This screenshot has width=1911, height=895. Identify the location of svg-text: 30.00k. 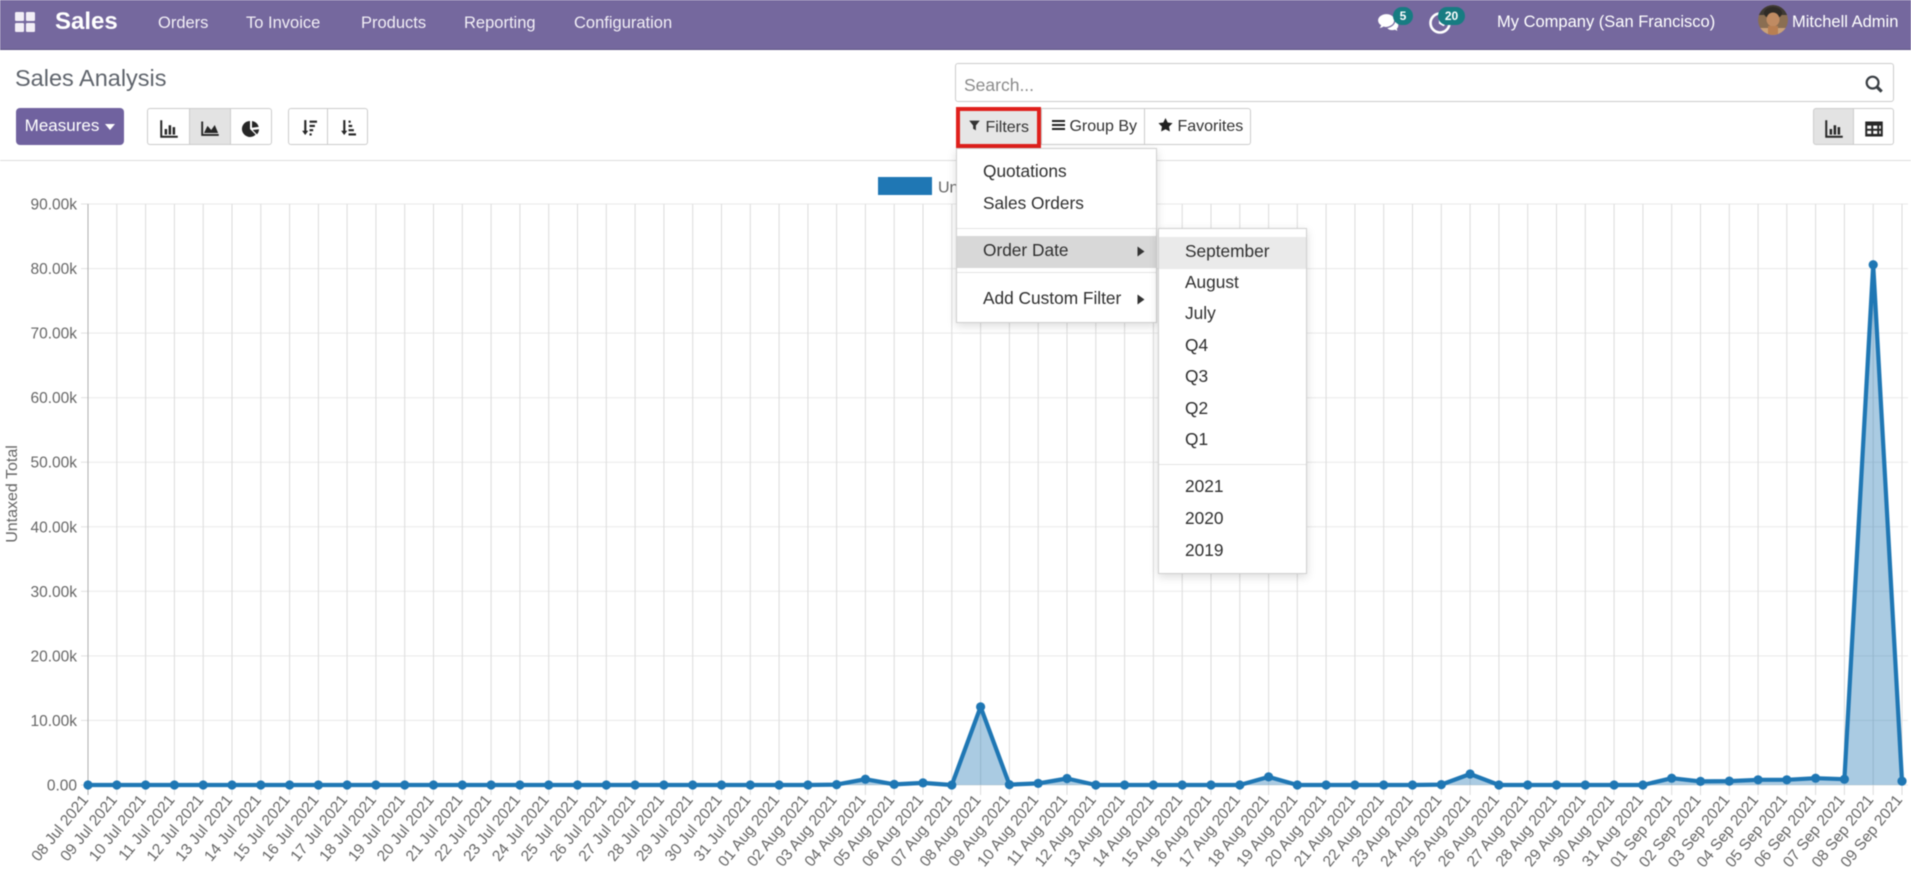
(53, 592).